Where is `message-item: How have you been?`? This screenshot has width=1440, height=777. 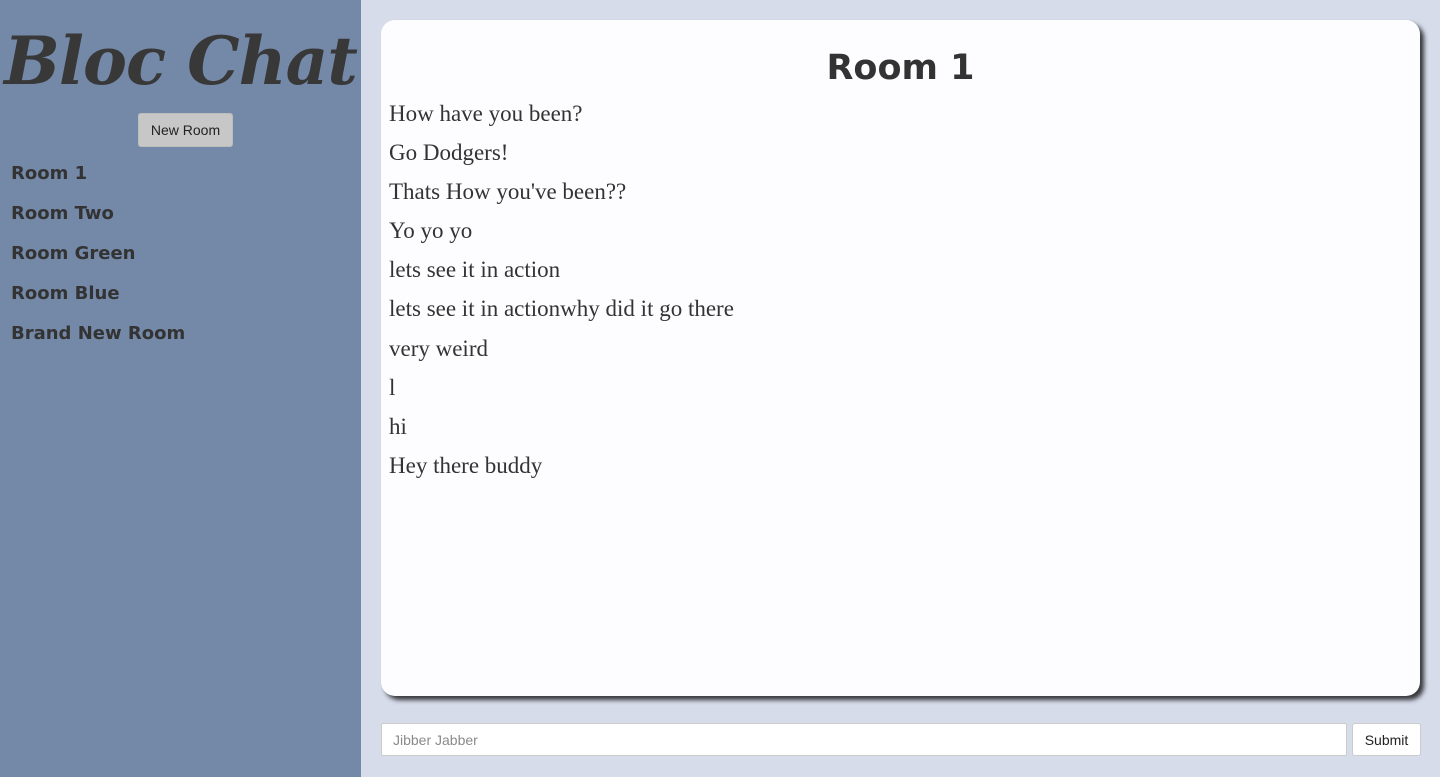
message-item: How have you been? is located at coordinates (486, 113).